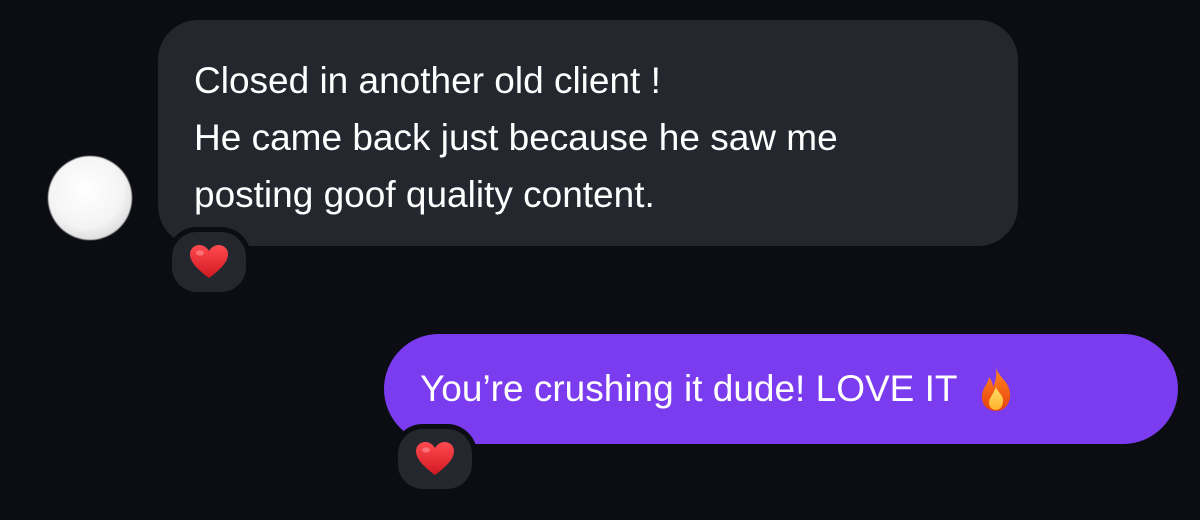  What do you see at coordinates (424, 194) in the screenshot?
I see `message-text-line: posting goof quality content.` at bounding box center [424, 194].